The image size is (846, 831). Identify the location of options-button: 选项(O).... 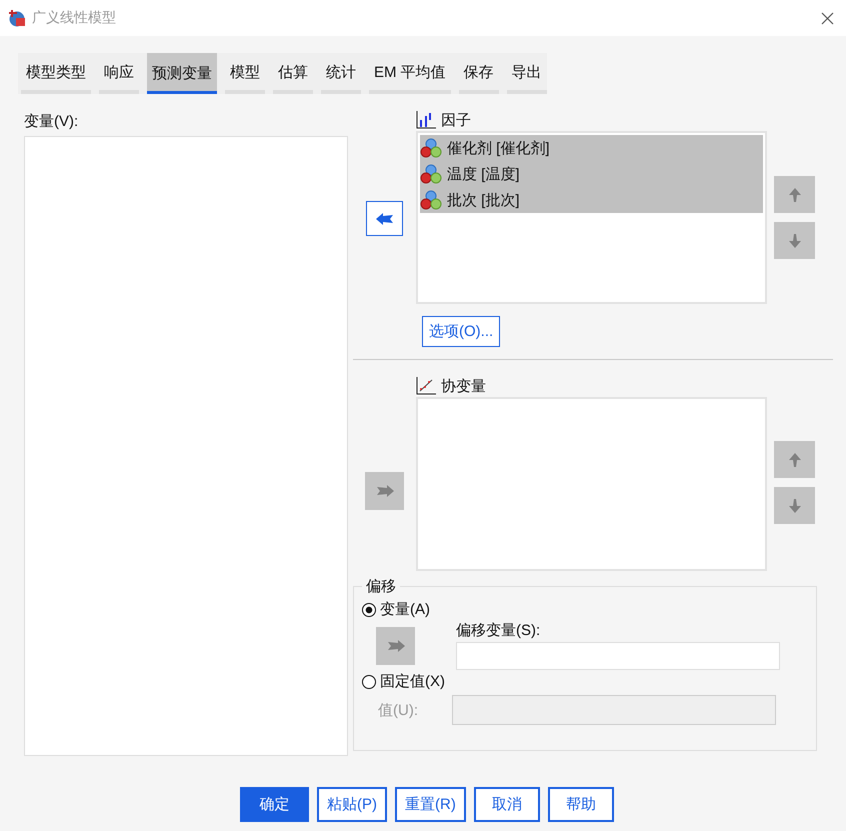
(461, 331).